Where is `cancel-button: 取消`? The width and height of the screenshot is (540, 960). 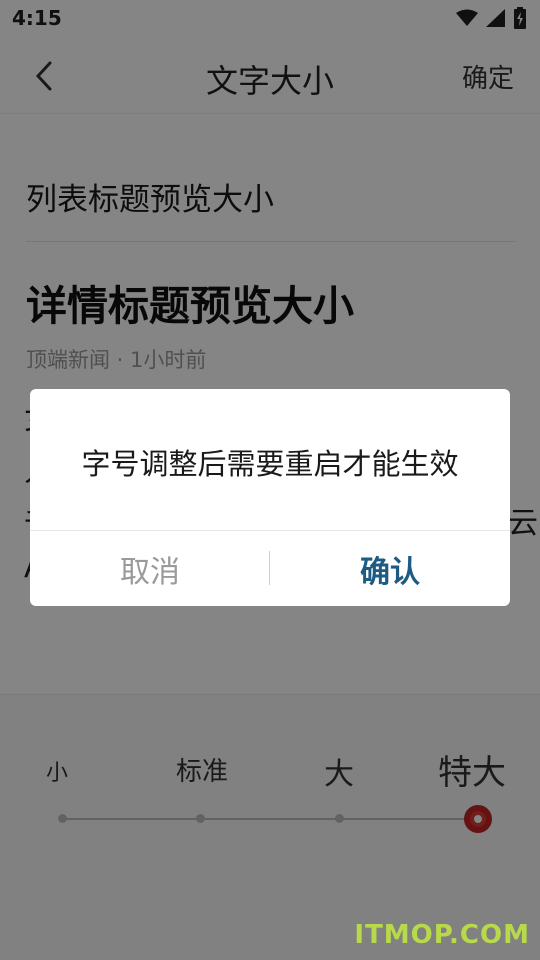
cancel-button: 取消 is located at coordinates (150, 568).